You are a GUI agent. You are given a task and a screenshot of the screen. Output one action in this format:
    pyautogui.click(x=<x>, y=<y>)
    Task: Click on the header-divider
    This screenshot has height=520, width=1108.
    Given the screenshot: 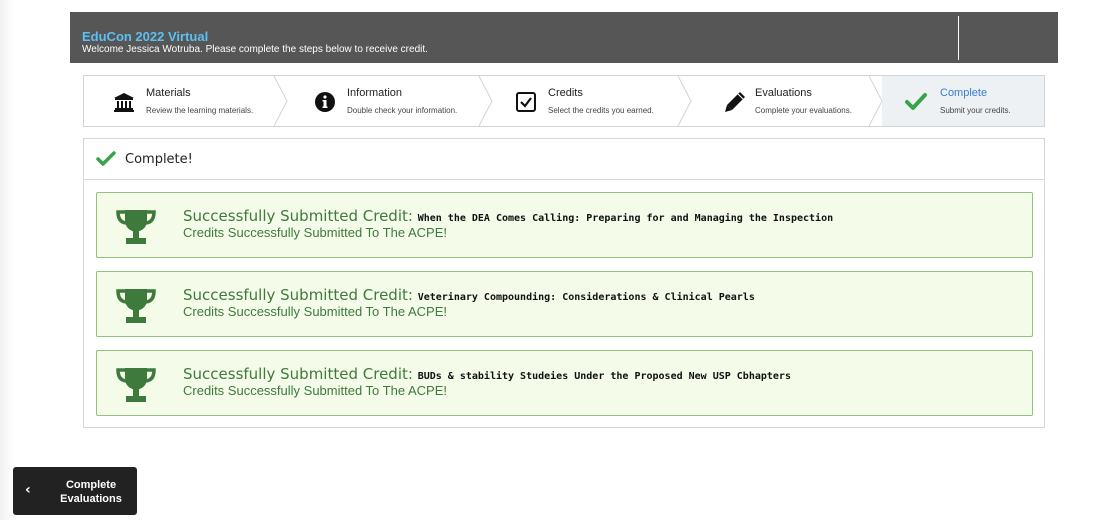 What is the action you would take?
    pyautogui.click(x=958, y=38)
    